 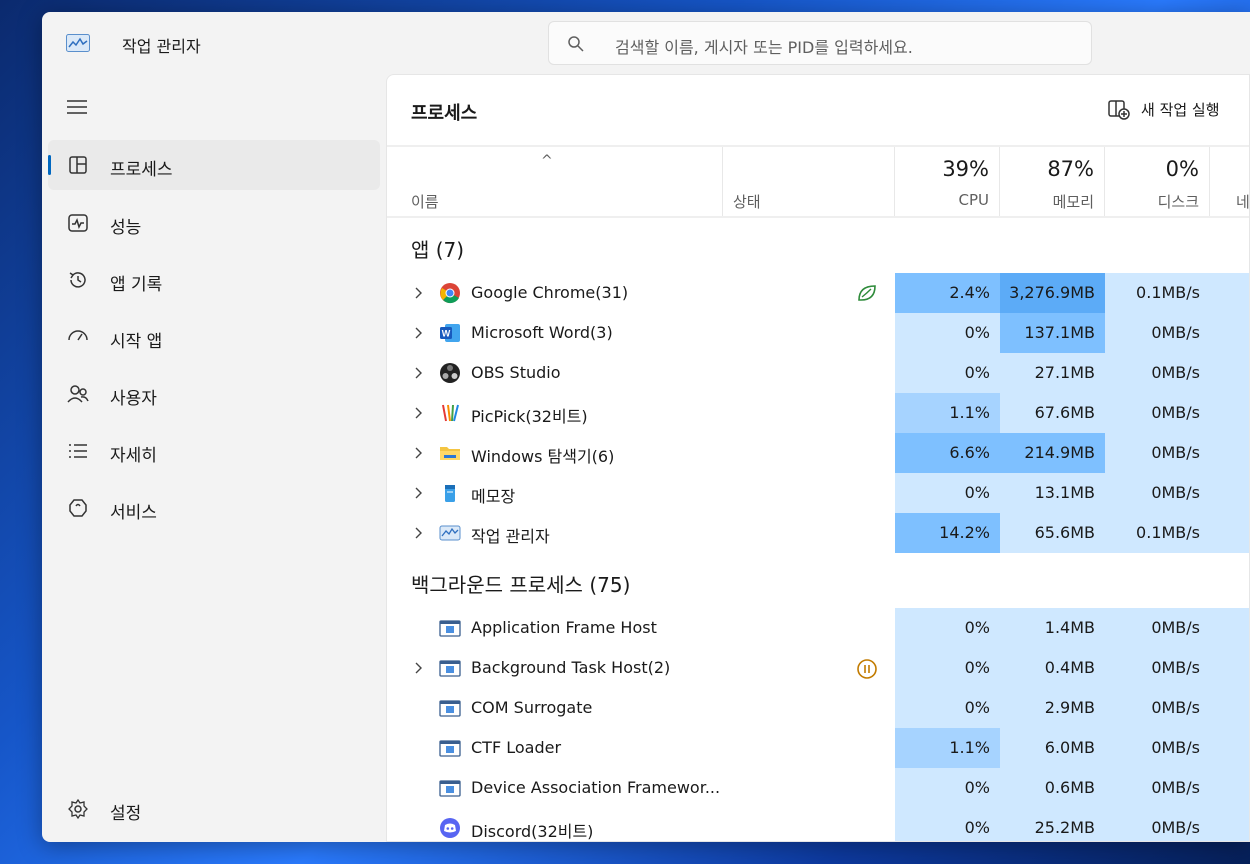 I want to click on memory-cell: 27.1MB, so click(x=1052, y=373).